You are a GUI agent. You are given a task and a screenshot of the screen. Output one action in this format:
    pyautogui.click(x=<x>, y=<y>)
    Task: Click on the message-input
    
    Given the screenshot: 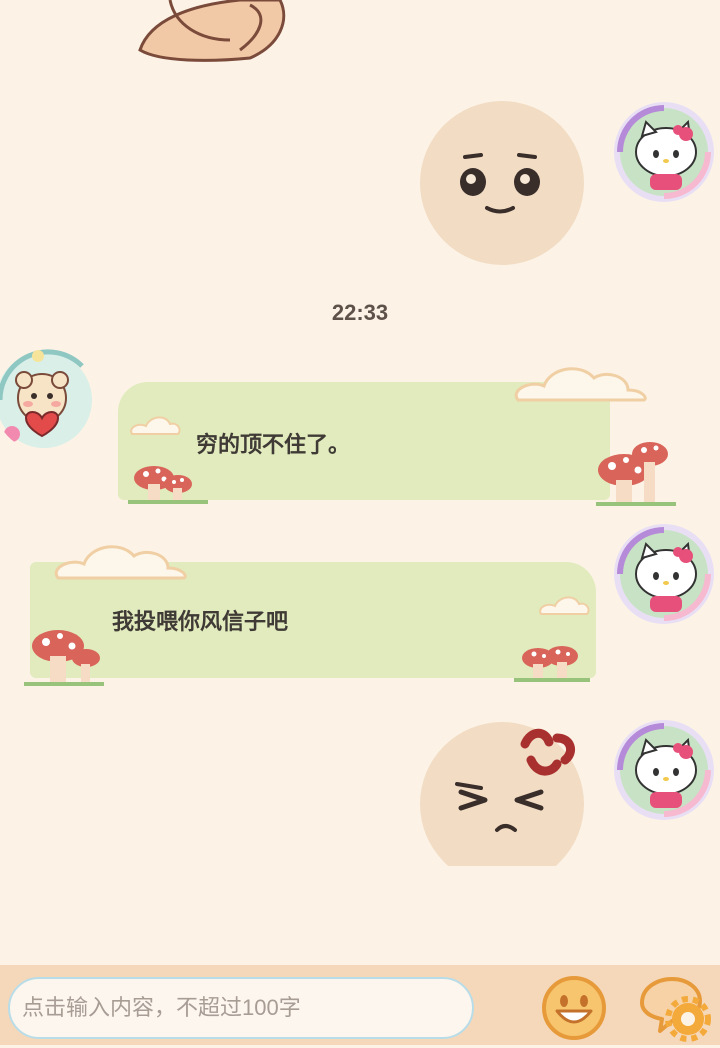 What is the action you would take?
    pyautogui.click(x=241, y=1008)
    